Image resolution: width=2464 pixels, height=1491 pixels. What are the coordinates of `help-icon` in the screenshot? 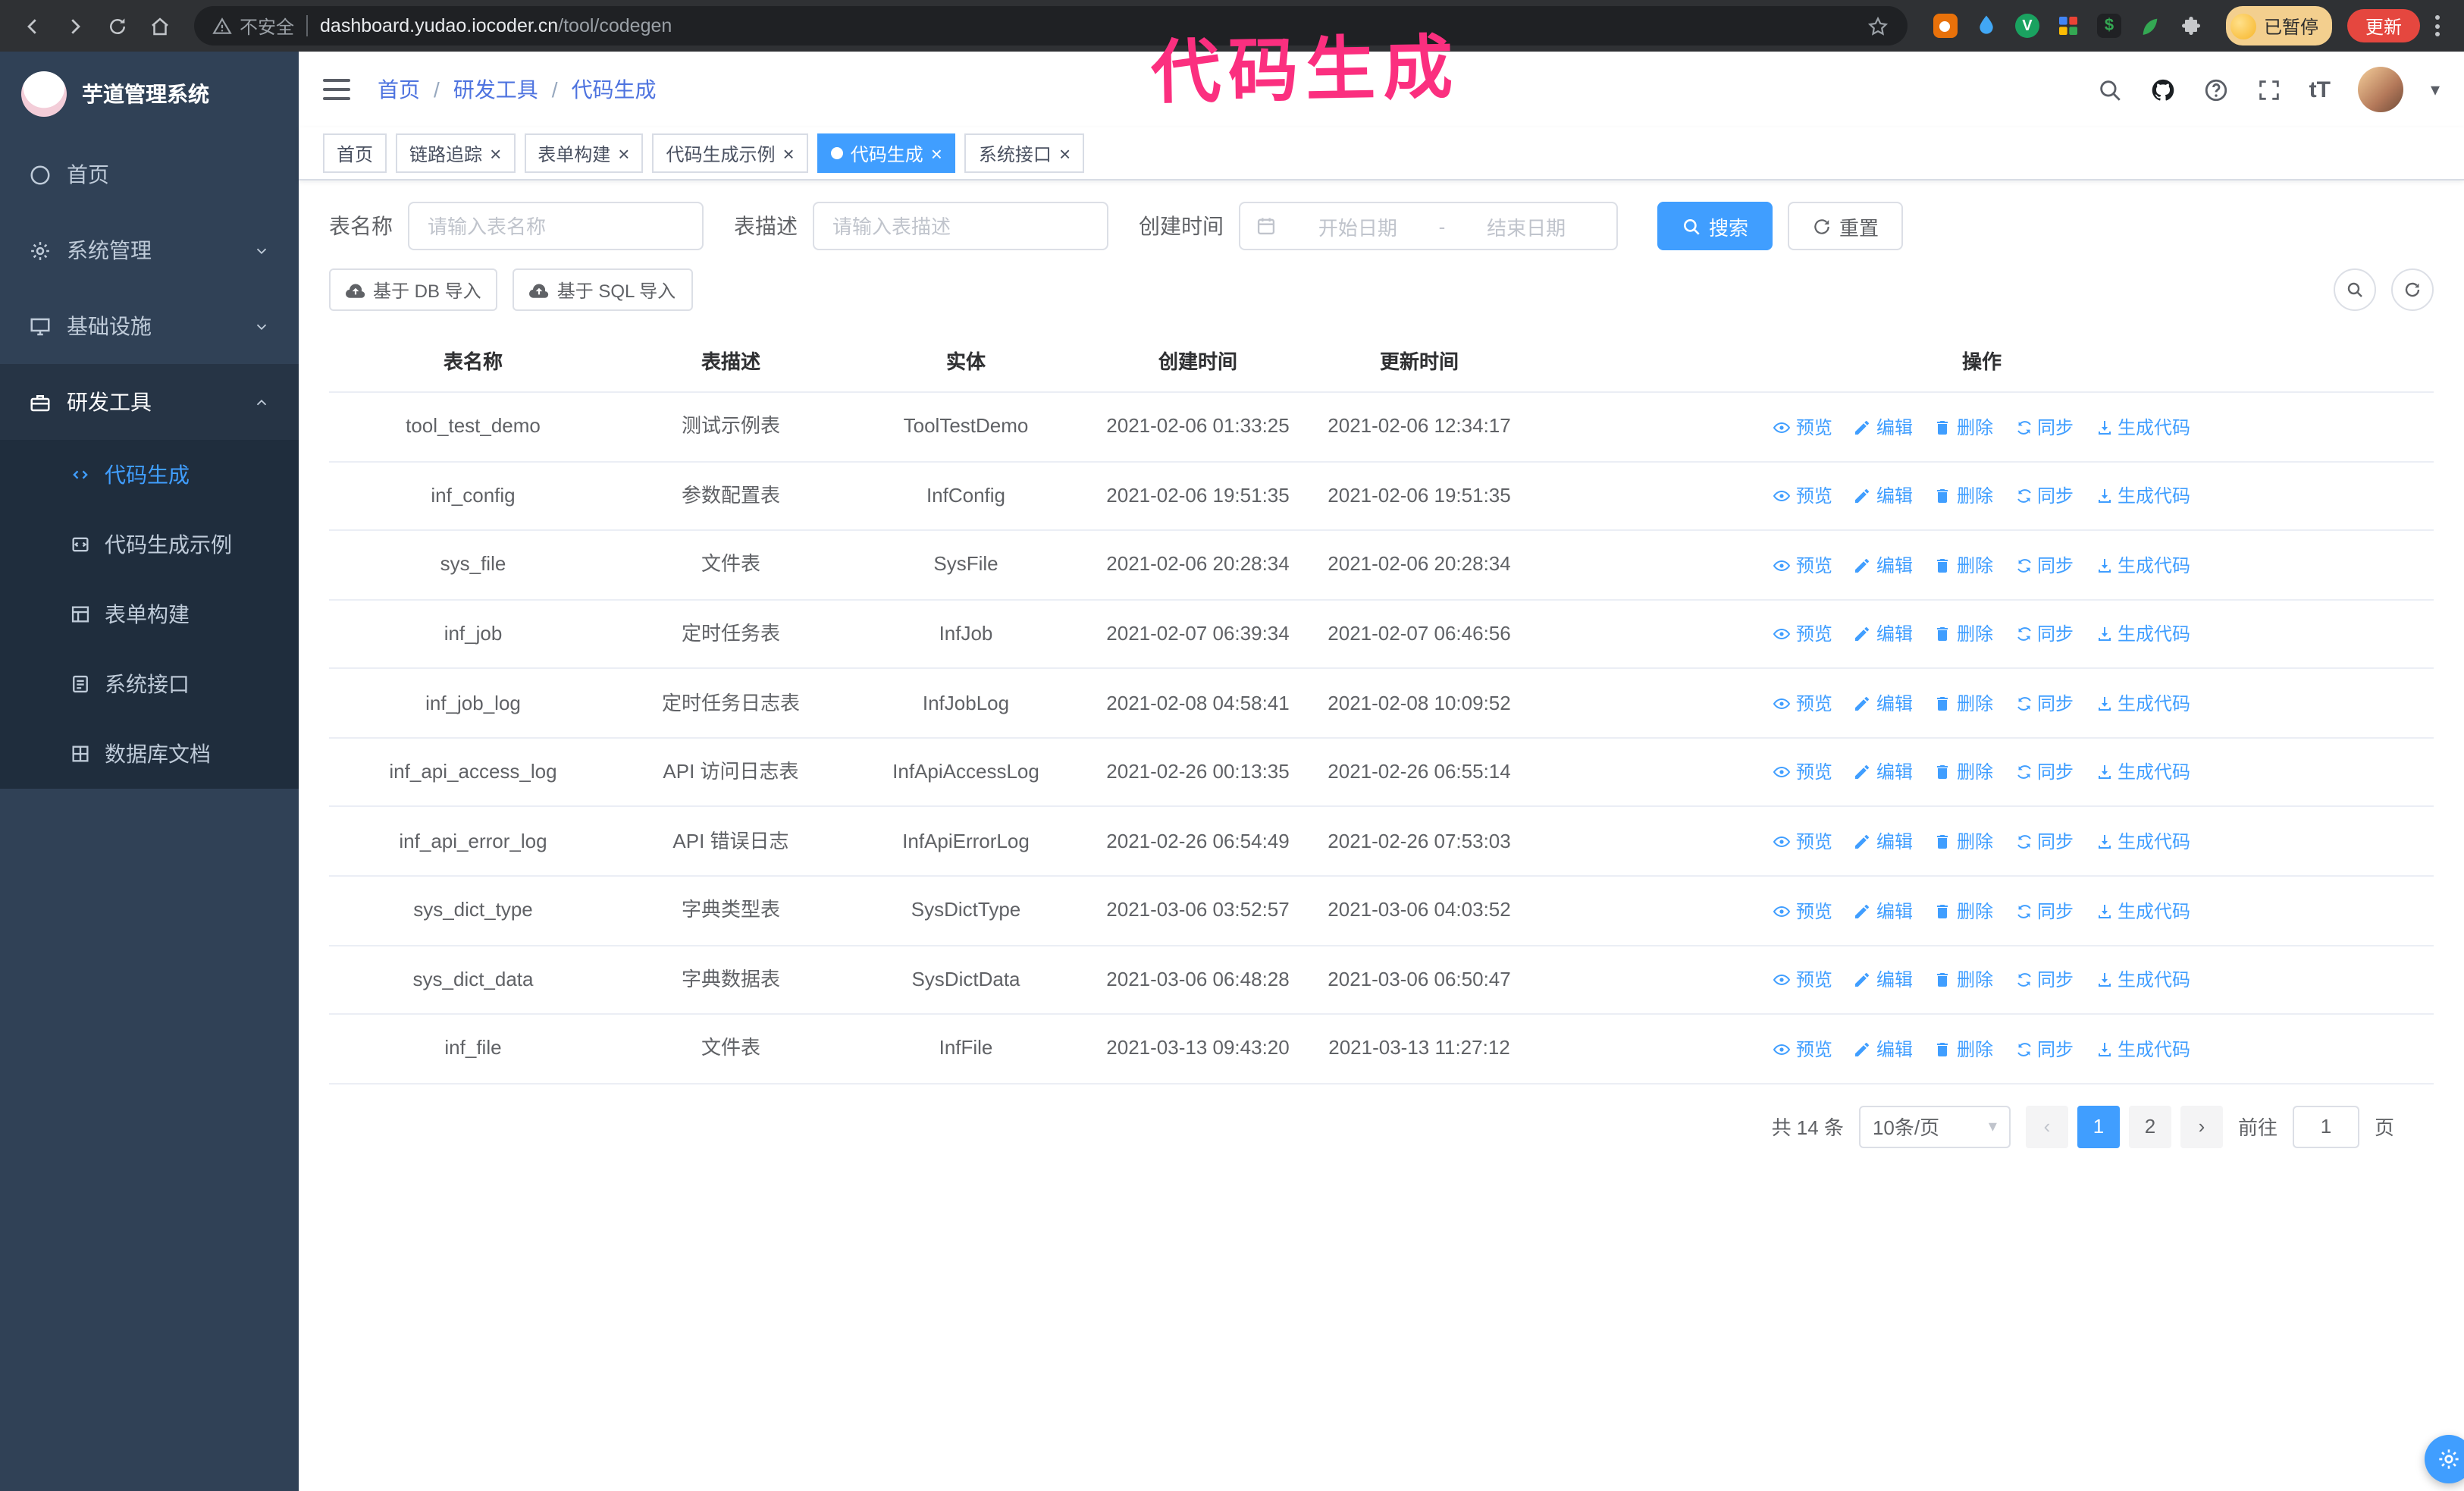 It's located at (2216, 89).